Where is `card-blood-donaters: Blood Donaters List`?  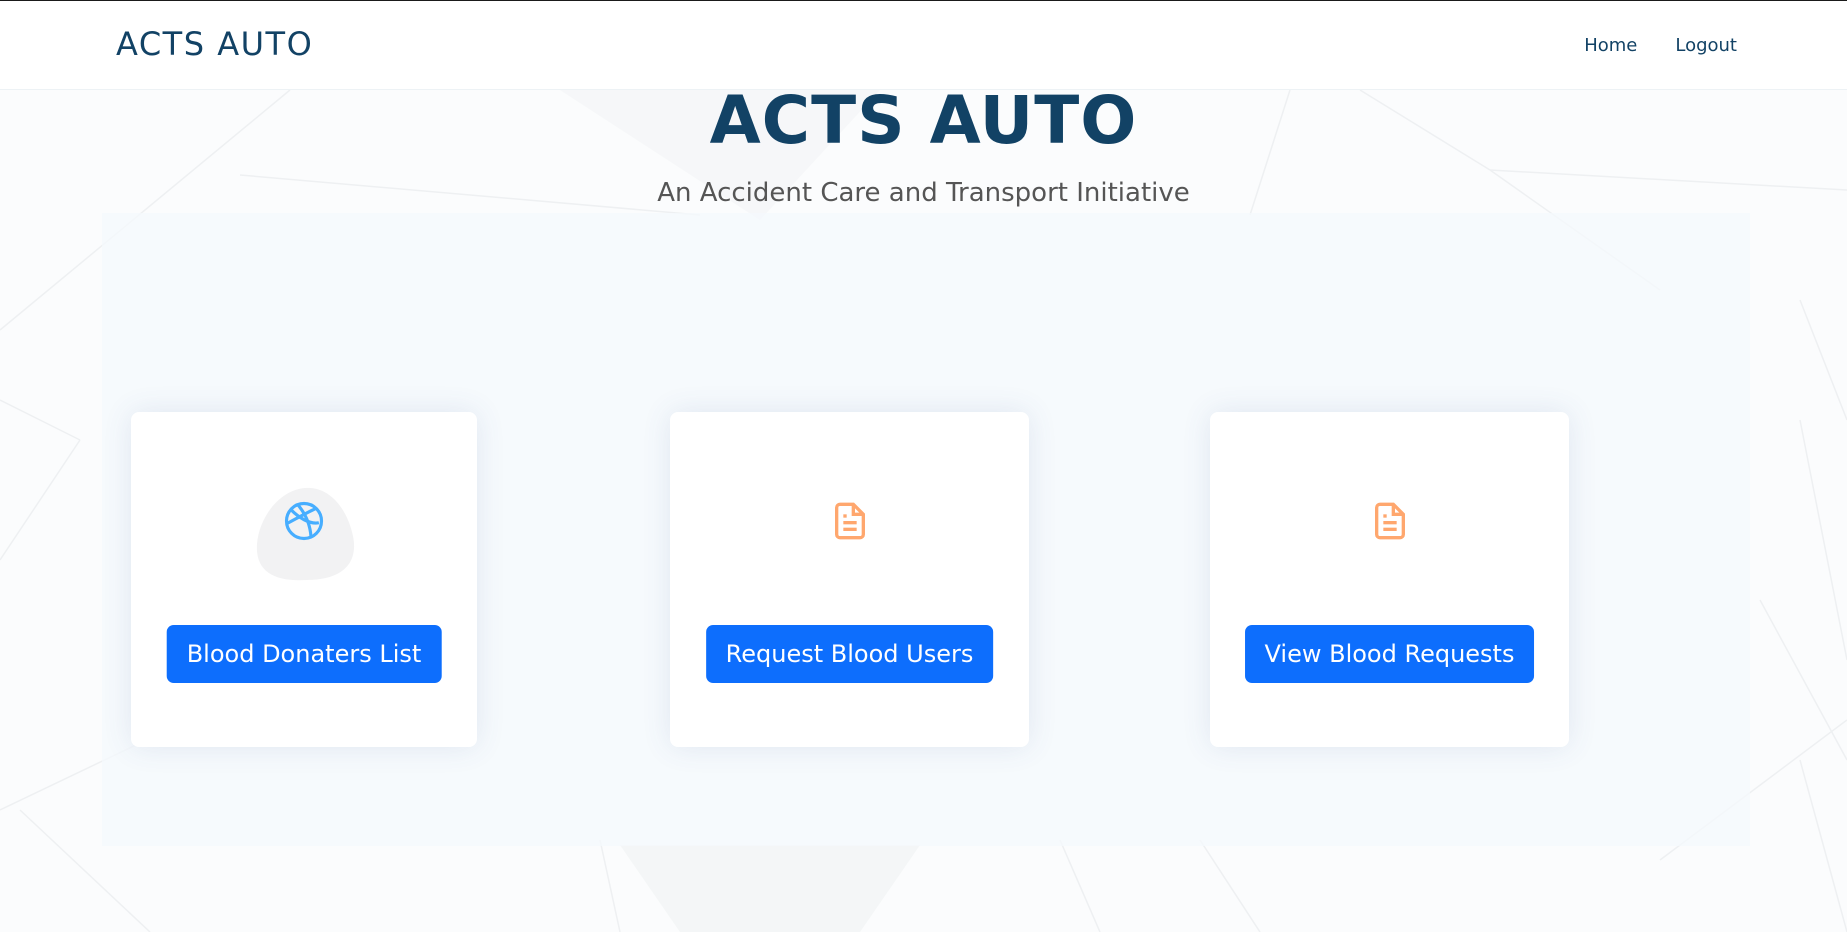 card-blood-donaters: Blood Donaters List is located at coordinates (304, 579).